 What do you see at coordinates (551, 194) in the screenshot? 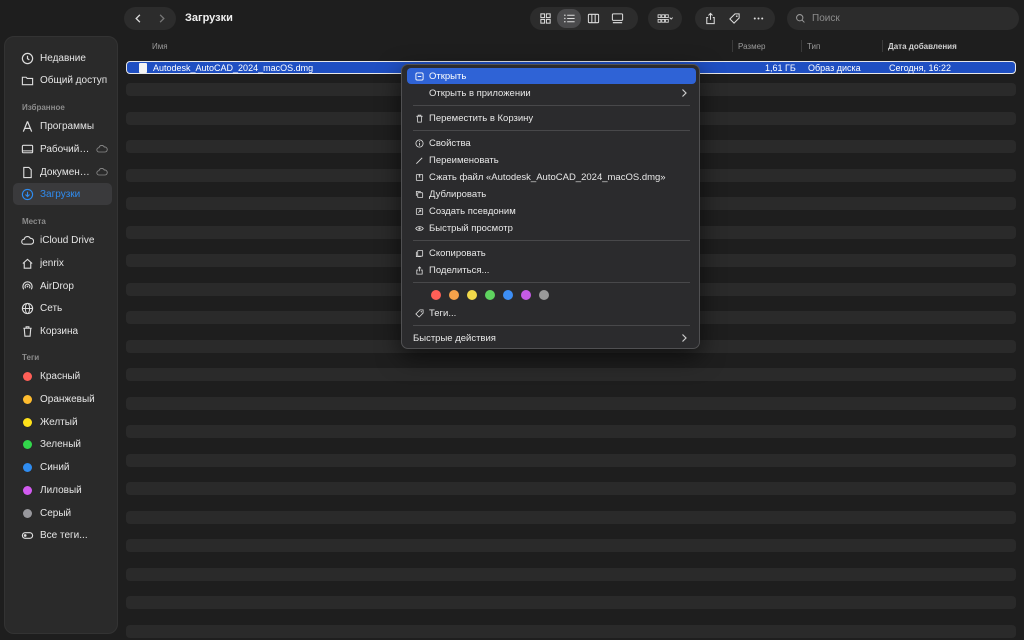
I see `menu-item-duplicate: Дублировать` at bounding box center [551, 194].